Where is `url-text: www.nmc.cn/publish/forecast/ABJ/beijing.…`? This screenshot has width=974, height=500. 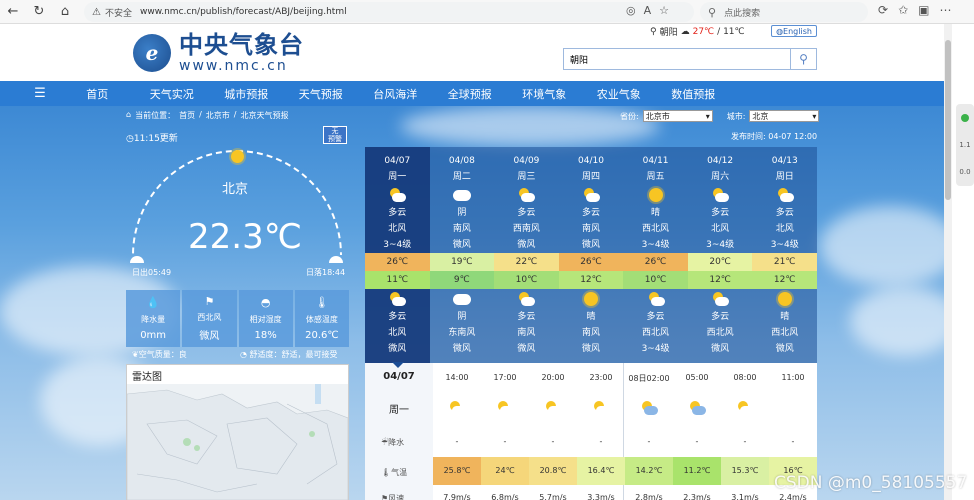 url-text: www.nmc.cn/publish/forecast/ABJ/beijing.… is located at coordinates (243, 12).